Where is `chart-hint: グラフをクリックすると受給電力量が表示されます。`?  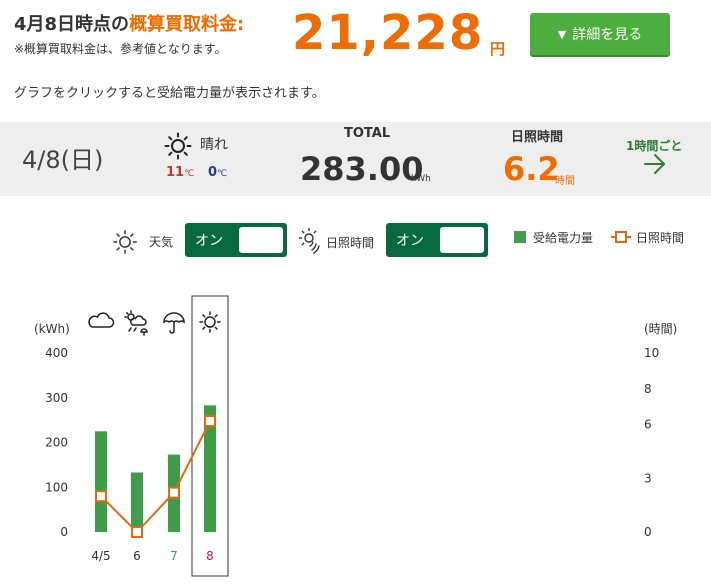
chart-hint: グラフをクリックすると受給電力量が表示されます。 is located at coordinates (169, 93).